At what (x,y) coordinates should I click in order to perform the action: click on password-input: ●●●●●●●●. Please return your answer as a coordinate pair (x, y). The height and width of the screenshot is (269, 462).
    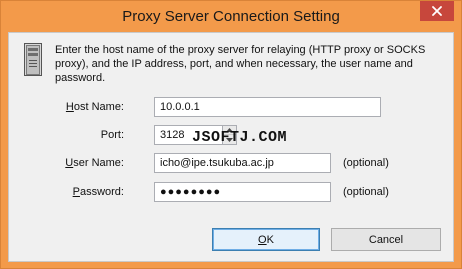
    Looking at the image, I should click on (242, 192).